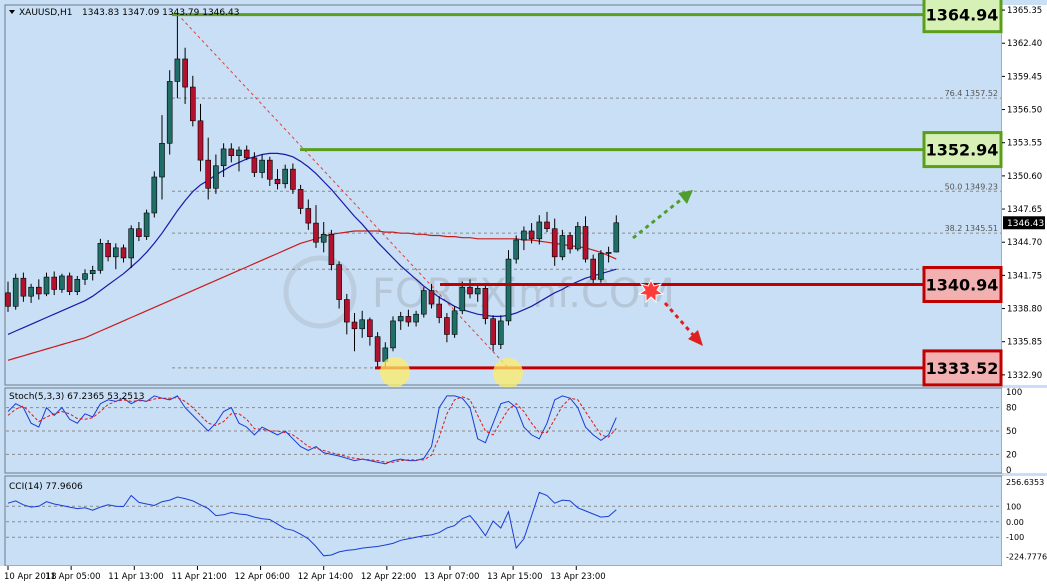 This screenshot has width=1047, height=588. I want to click on stochastic-axis-label: 50, so click(1011, 432).